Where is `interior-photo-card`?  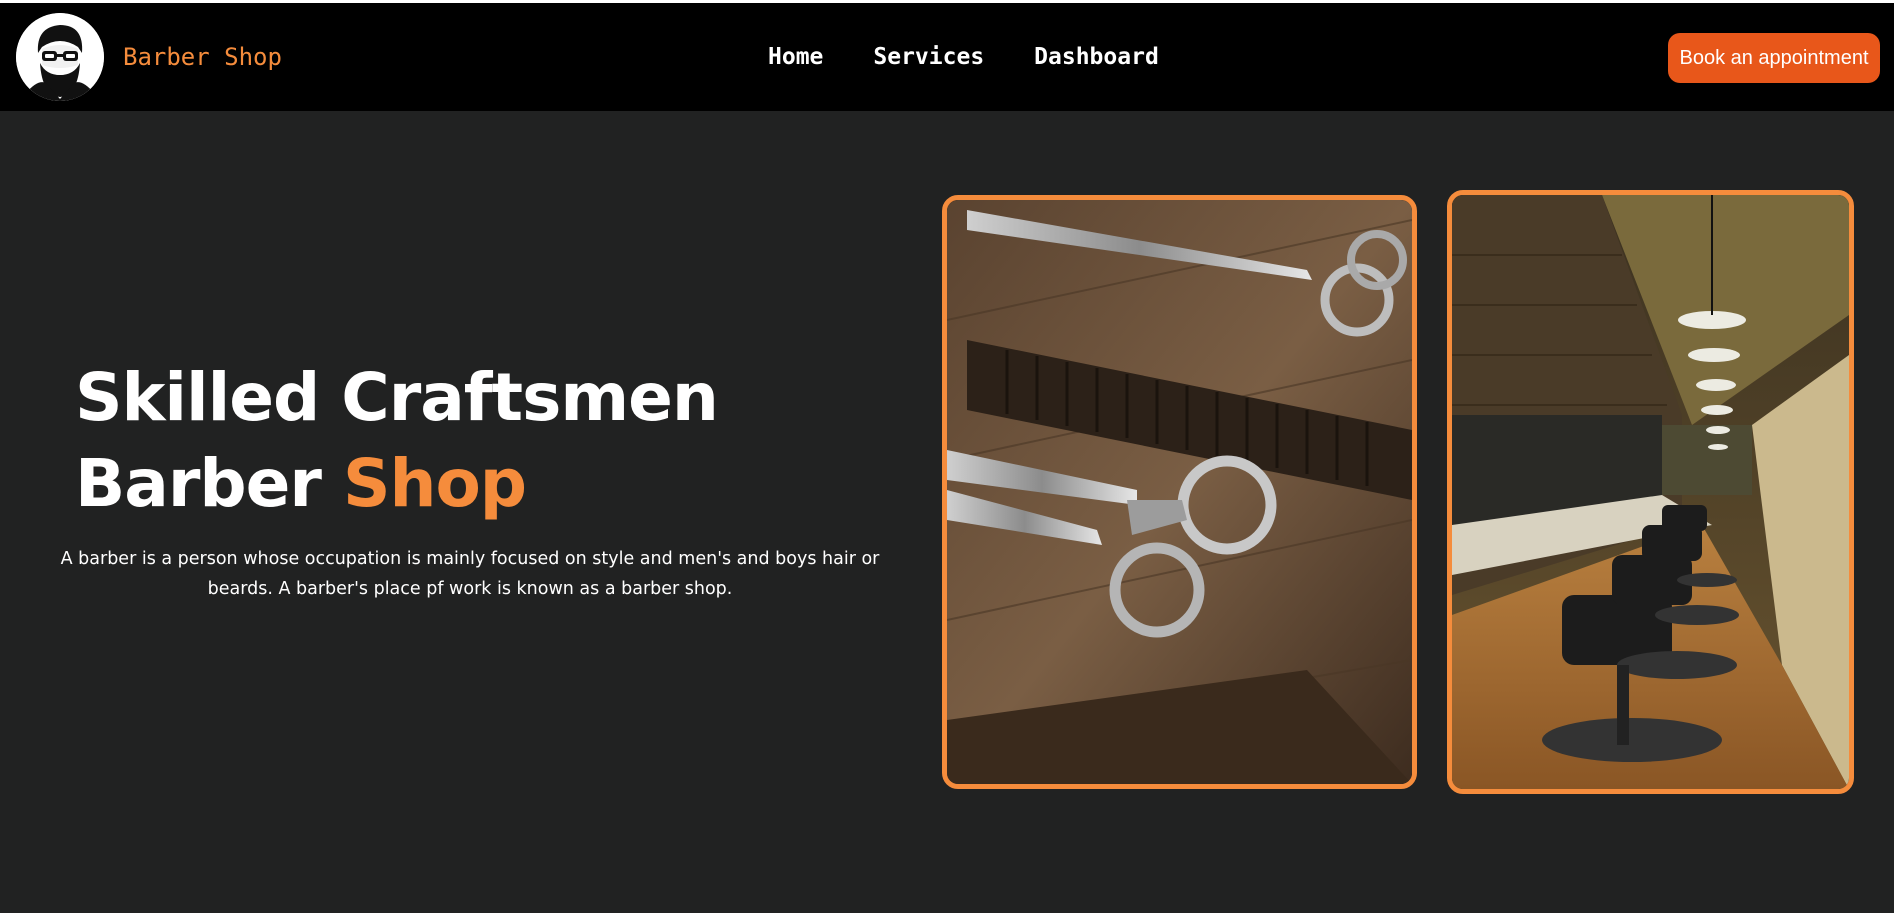
interior-photo-card is located at coordinates (1650, 492).